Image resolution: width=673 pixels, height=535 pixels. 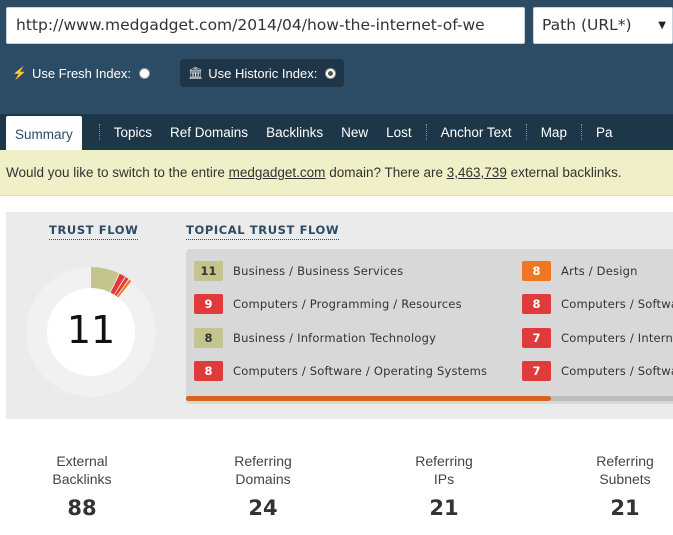 I want to click on stat-label: Domains, so click(x=263, y=479).